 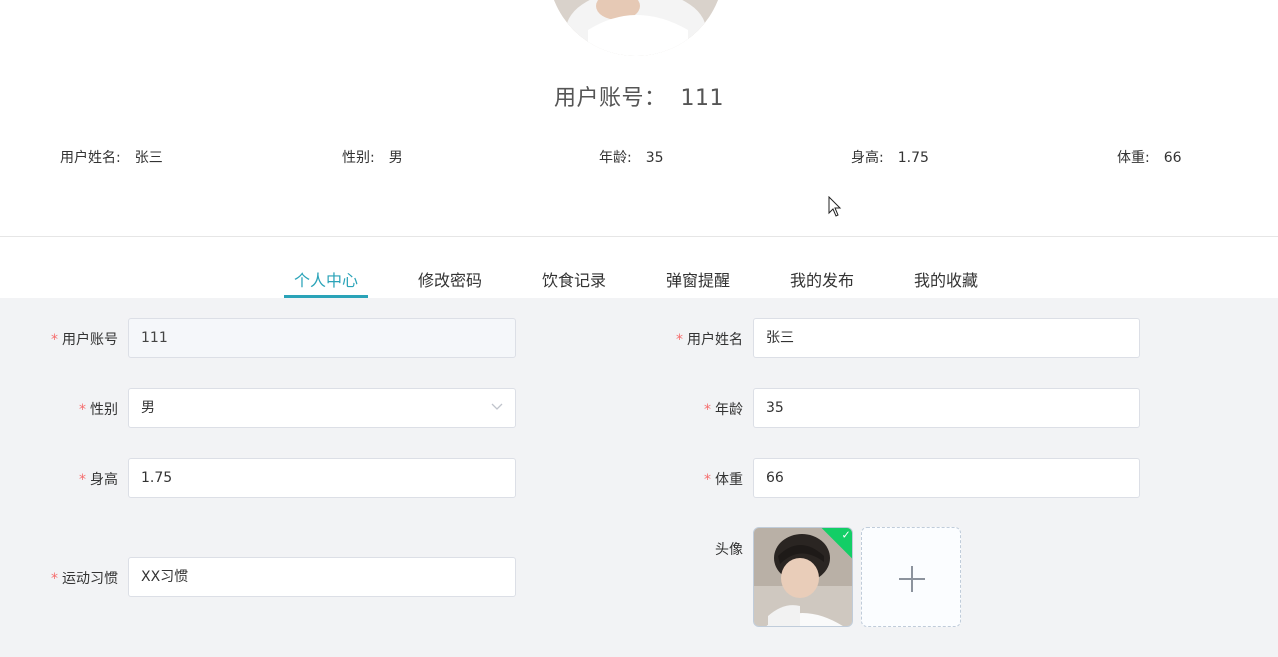 I want to click on weight-field-label: * 体重, so click(x=723, y=479).